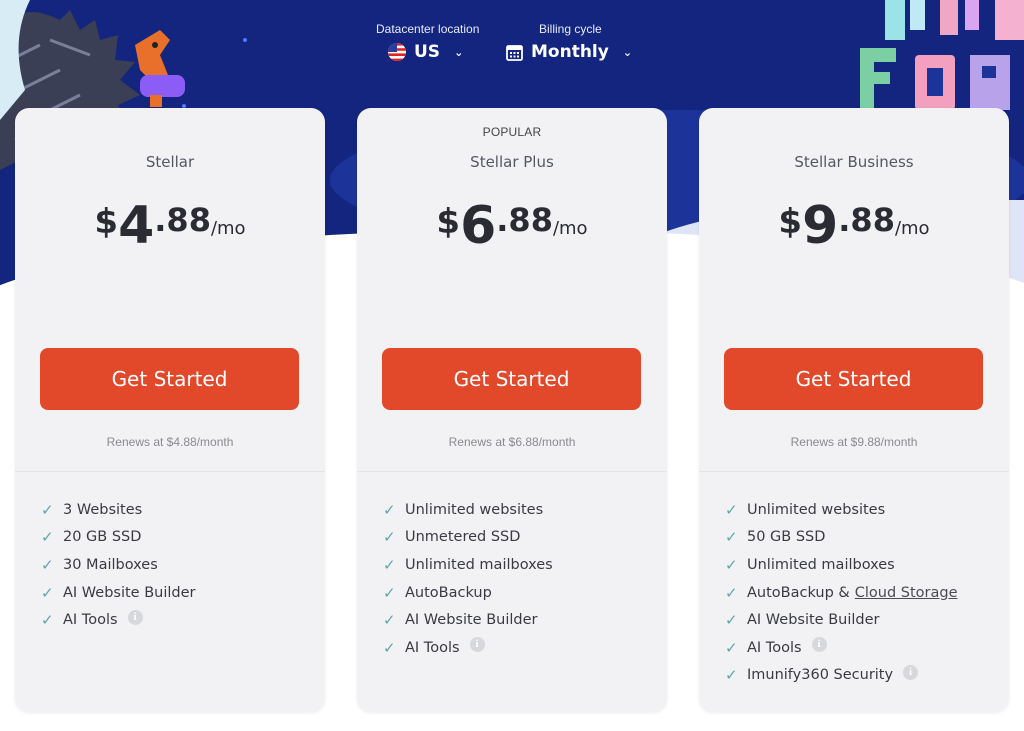  What do you see at coordinates (170, 442) in the screenshot?
I see `renewal-note: Renews at $4.88/month` at bounding box center [170, 442].